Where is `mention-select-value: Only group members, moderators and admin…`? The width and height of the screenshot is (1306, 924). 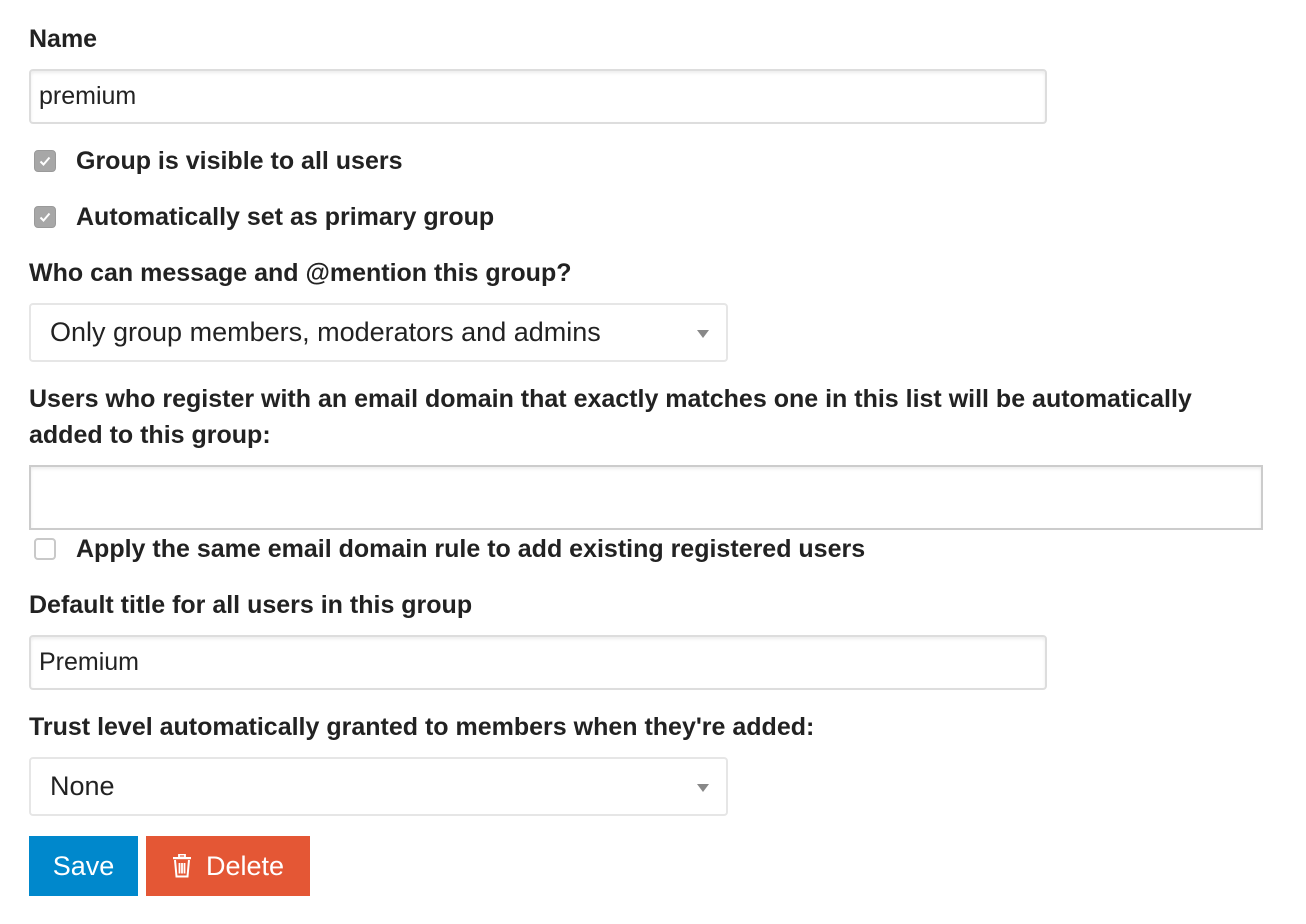 mention-select-value: Only group members, moderators and admin… is located at coordinates (325, 332).